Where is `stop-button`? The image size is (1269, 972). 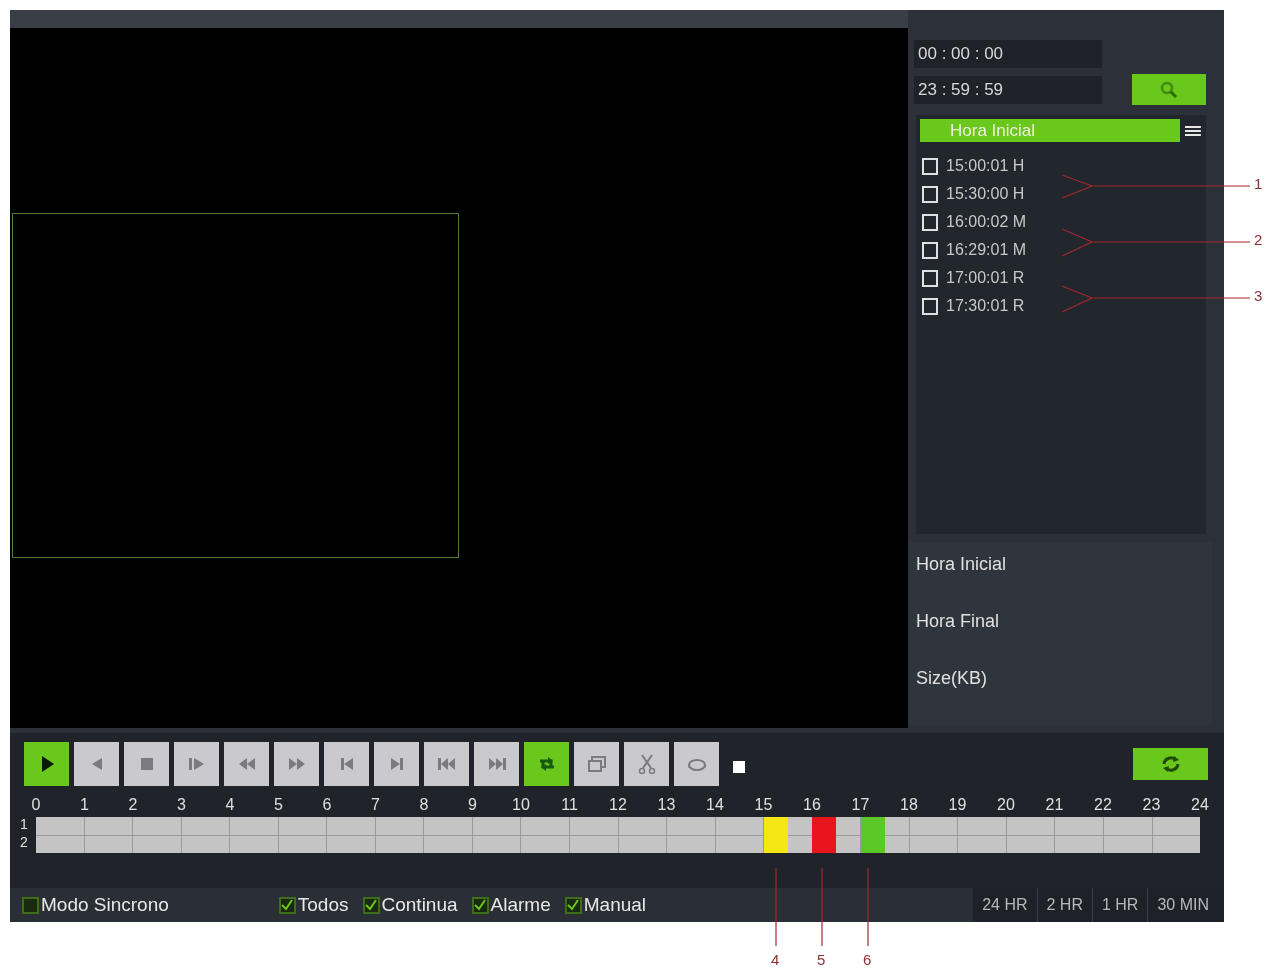
stop-button is located at coordinates (146, 764).